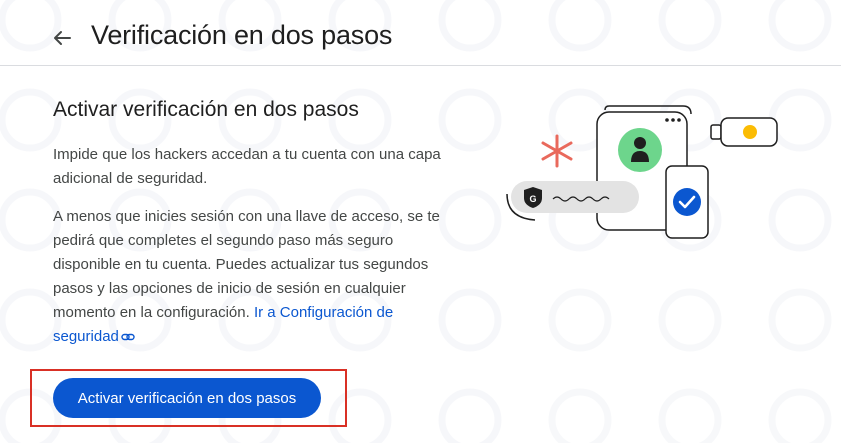 Image resolution: width=841 pixels, height=443 pixels. Describe the element at coordinates (242, 35) in the screenshot. I see `page-title: Verificación en dos pasos` at that location.